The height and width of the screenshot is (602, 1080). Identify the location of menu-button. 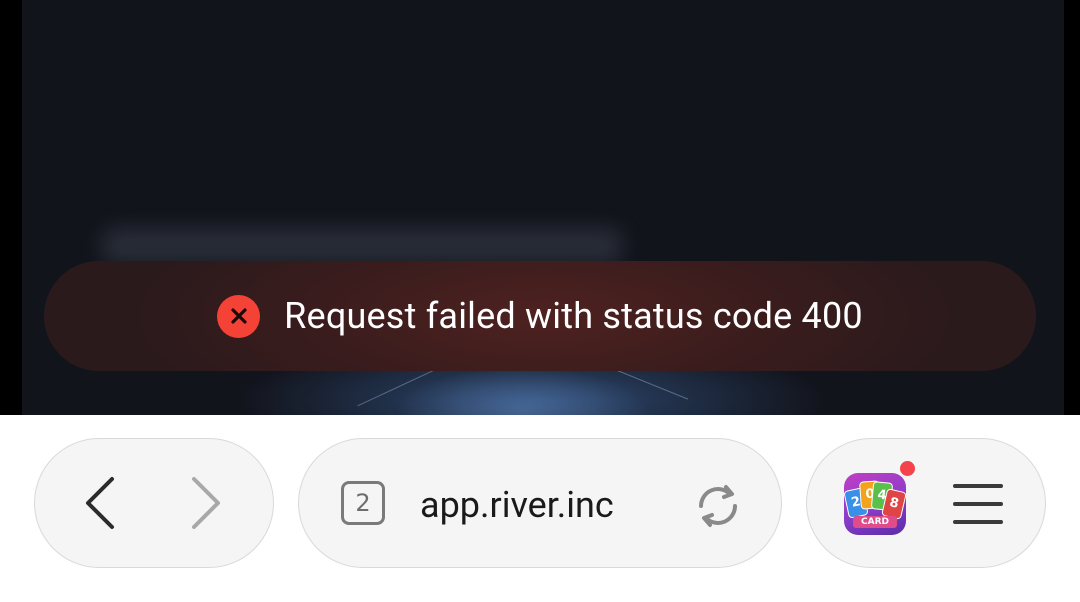
(978, 504).